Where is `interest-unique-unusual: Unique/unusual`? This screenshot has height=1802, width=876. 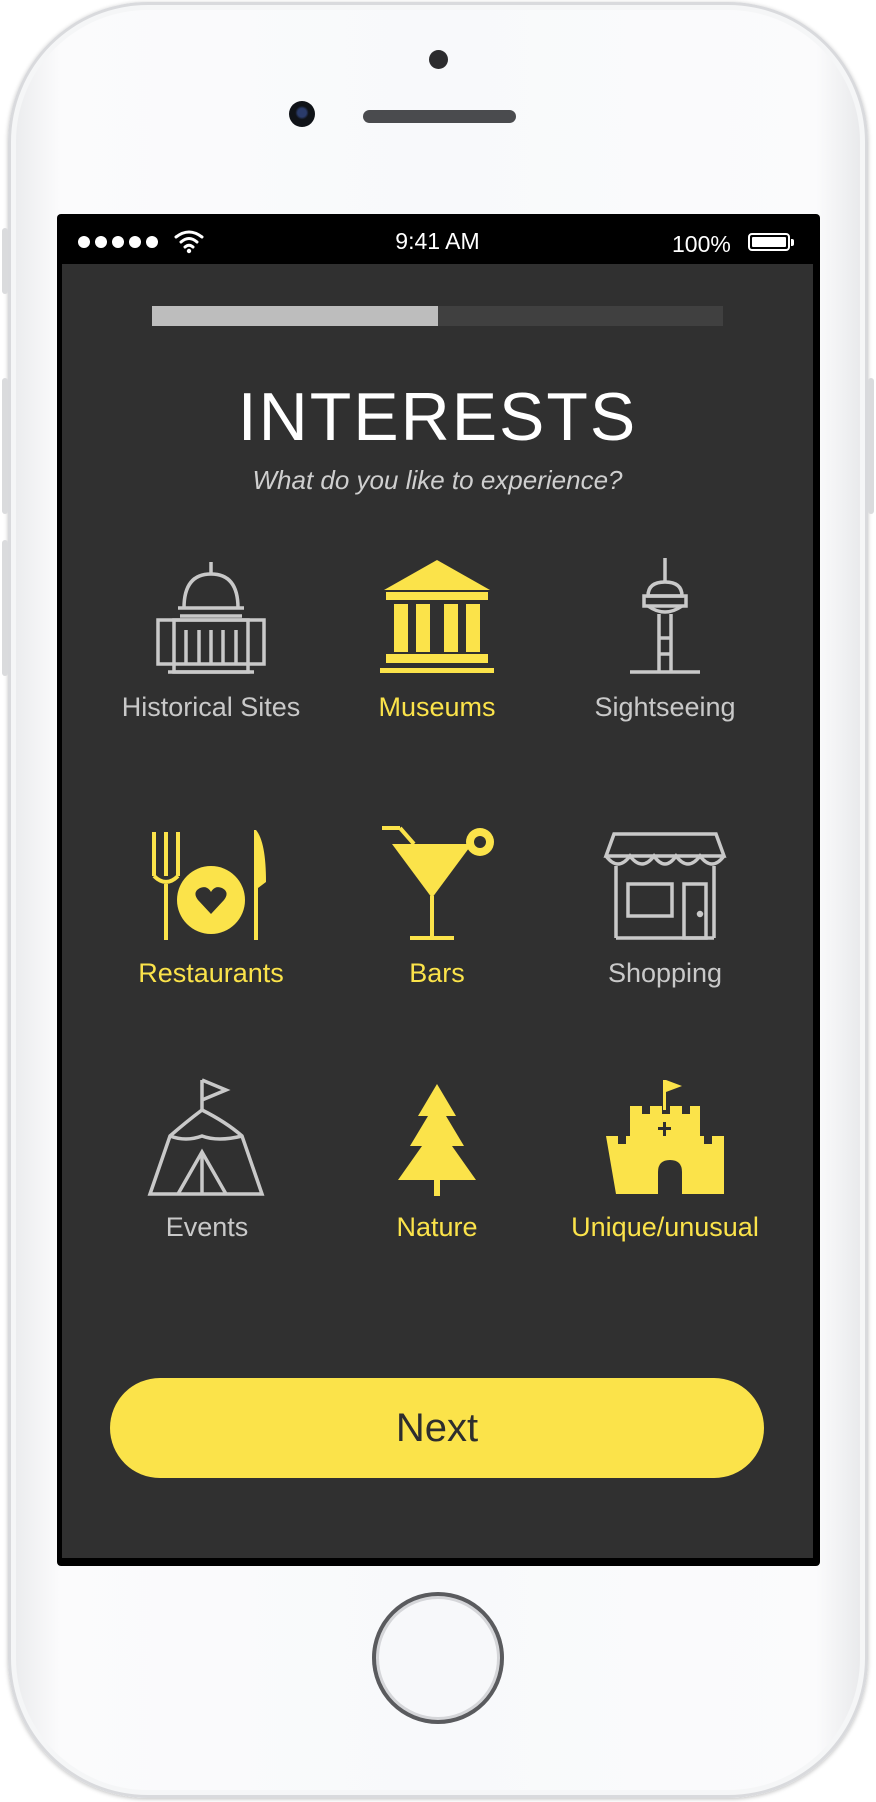 interest-unique-unusual: Unique/unusual is located at coordinates (665, 1159).